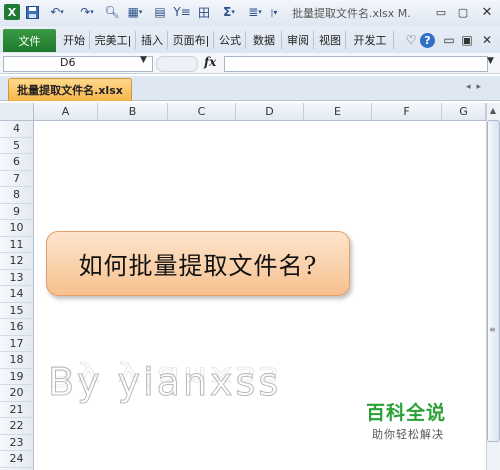 The height and width of the screenshot is (470, 500). I want to click on close-icon: ✕, so click(487, 12).